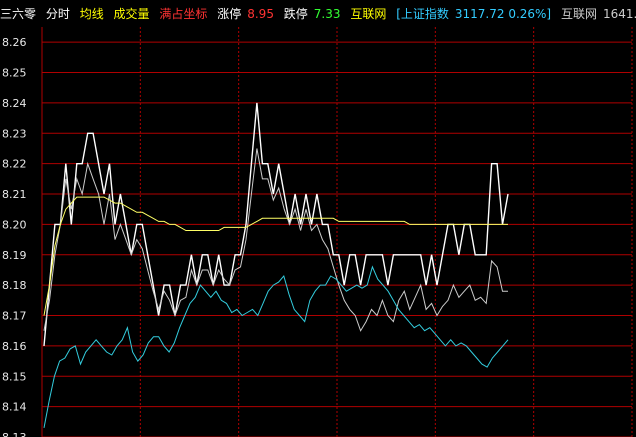 This screenshot has height=437, width=636. Describe the element at coordinates (14, 346) in the screenshot. I see `y-tick-label: 8.16` at that location.